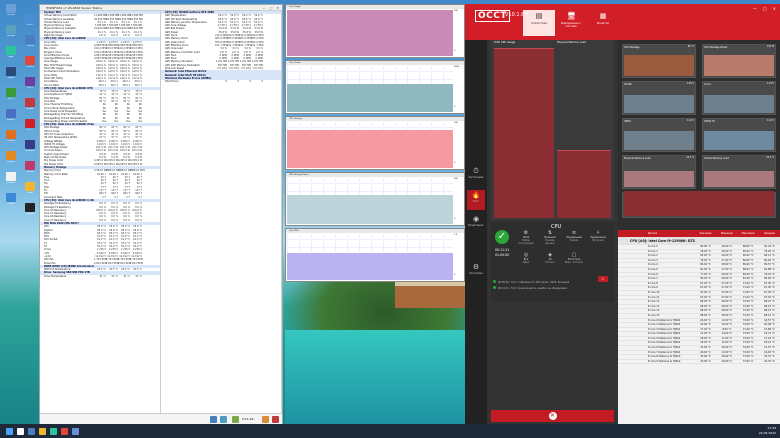 The image size is (780, 438). What do you see at coordinates (11, 116) in the screenshot?
I see `desktop-icon: HWiNFO` at bounding box center [11, 116].